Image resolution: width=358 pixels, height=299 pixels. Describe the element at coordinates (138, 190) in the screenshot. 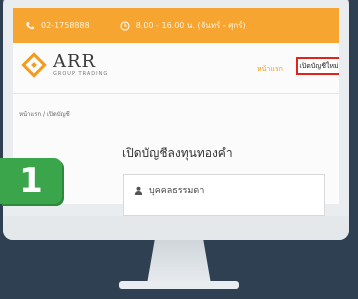

I see `user-icon` at that location.